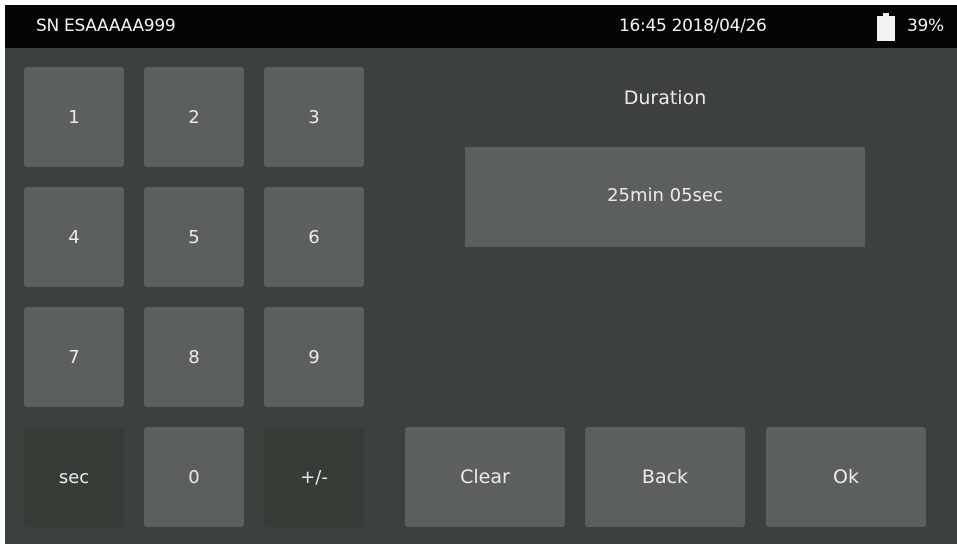 This screenshot has height=544, width=957. I want to click on back-button: Back, so click(665, 477).